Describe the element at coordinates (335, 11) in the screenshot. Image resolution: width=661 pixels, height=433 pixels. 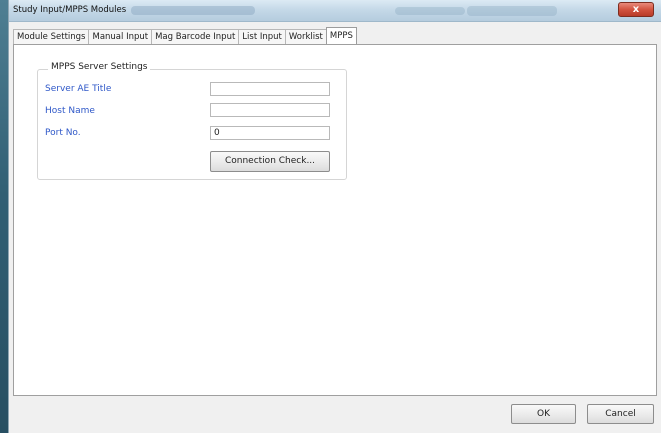
I see `title-bar: Study Input/MPPS Modules x` at that location.